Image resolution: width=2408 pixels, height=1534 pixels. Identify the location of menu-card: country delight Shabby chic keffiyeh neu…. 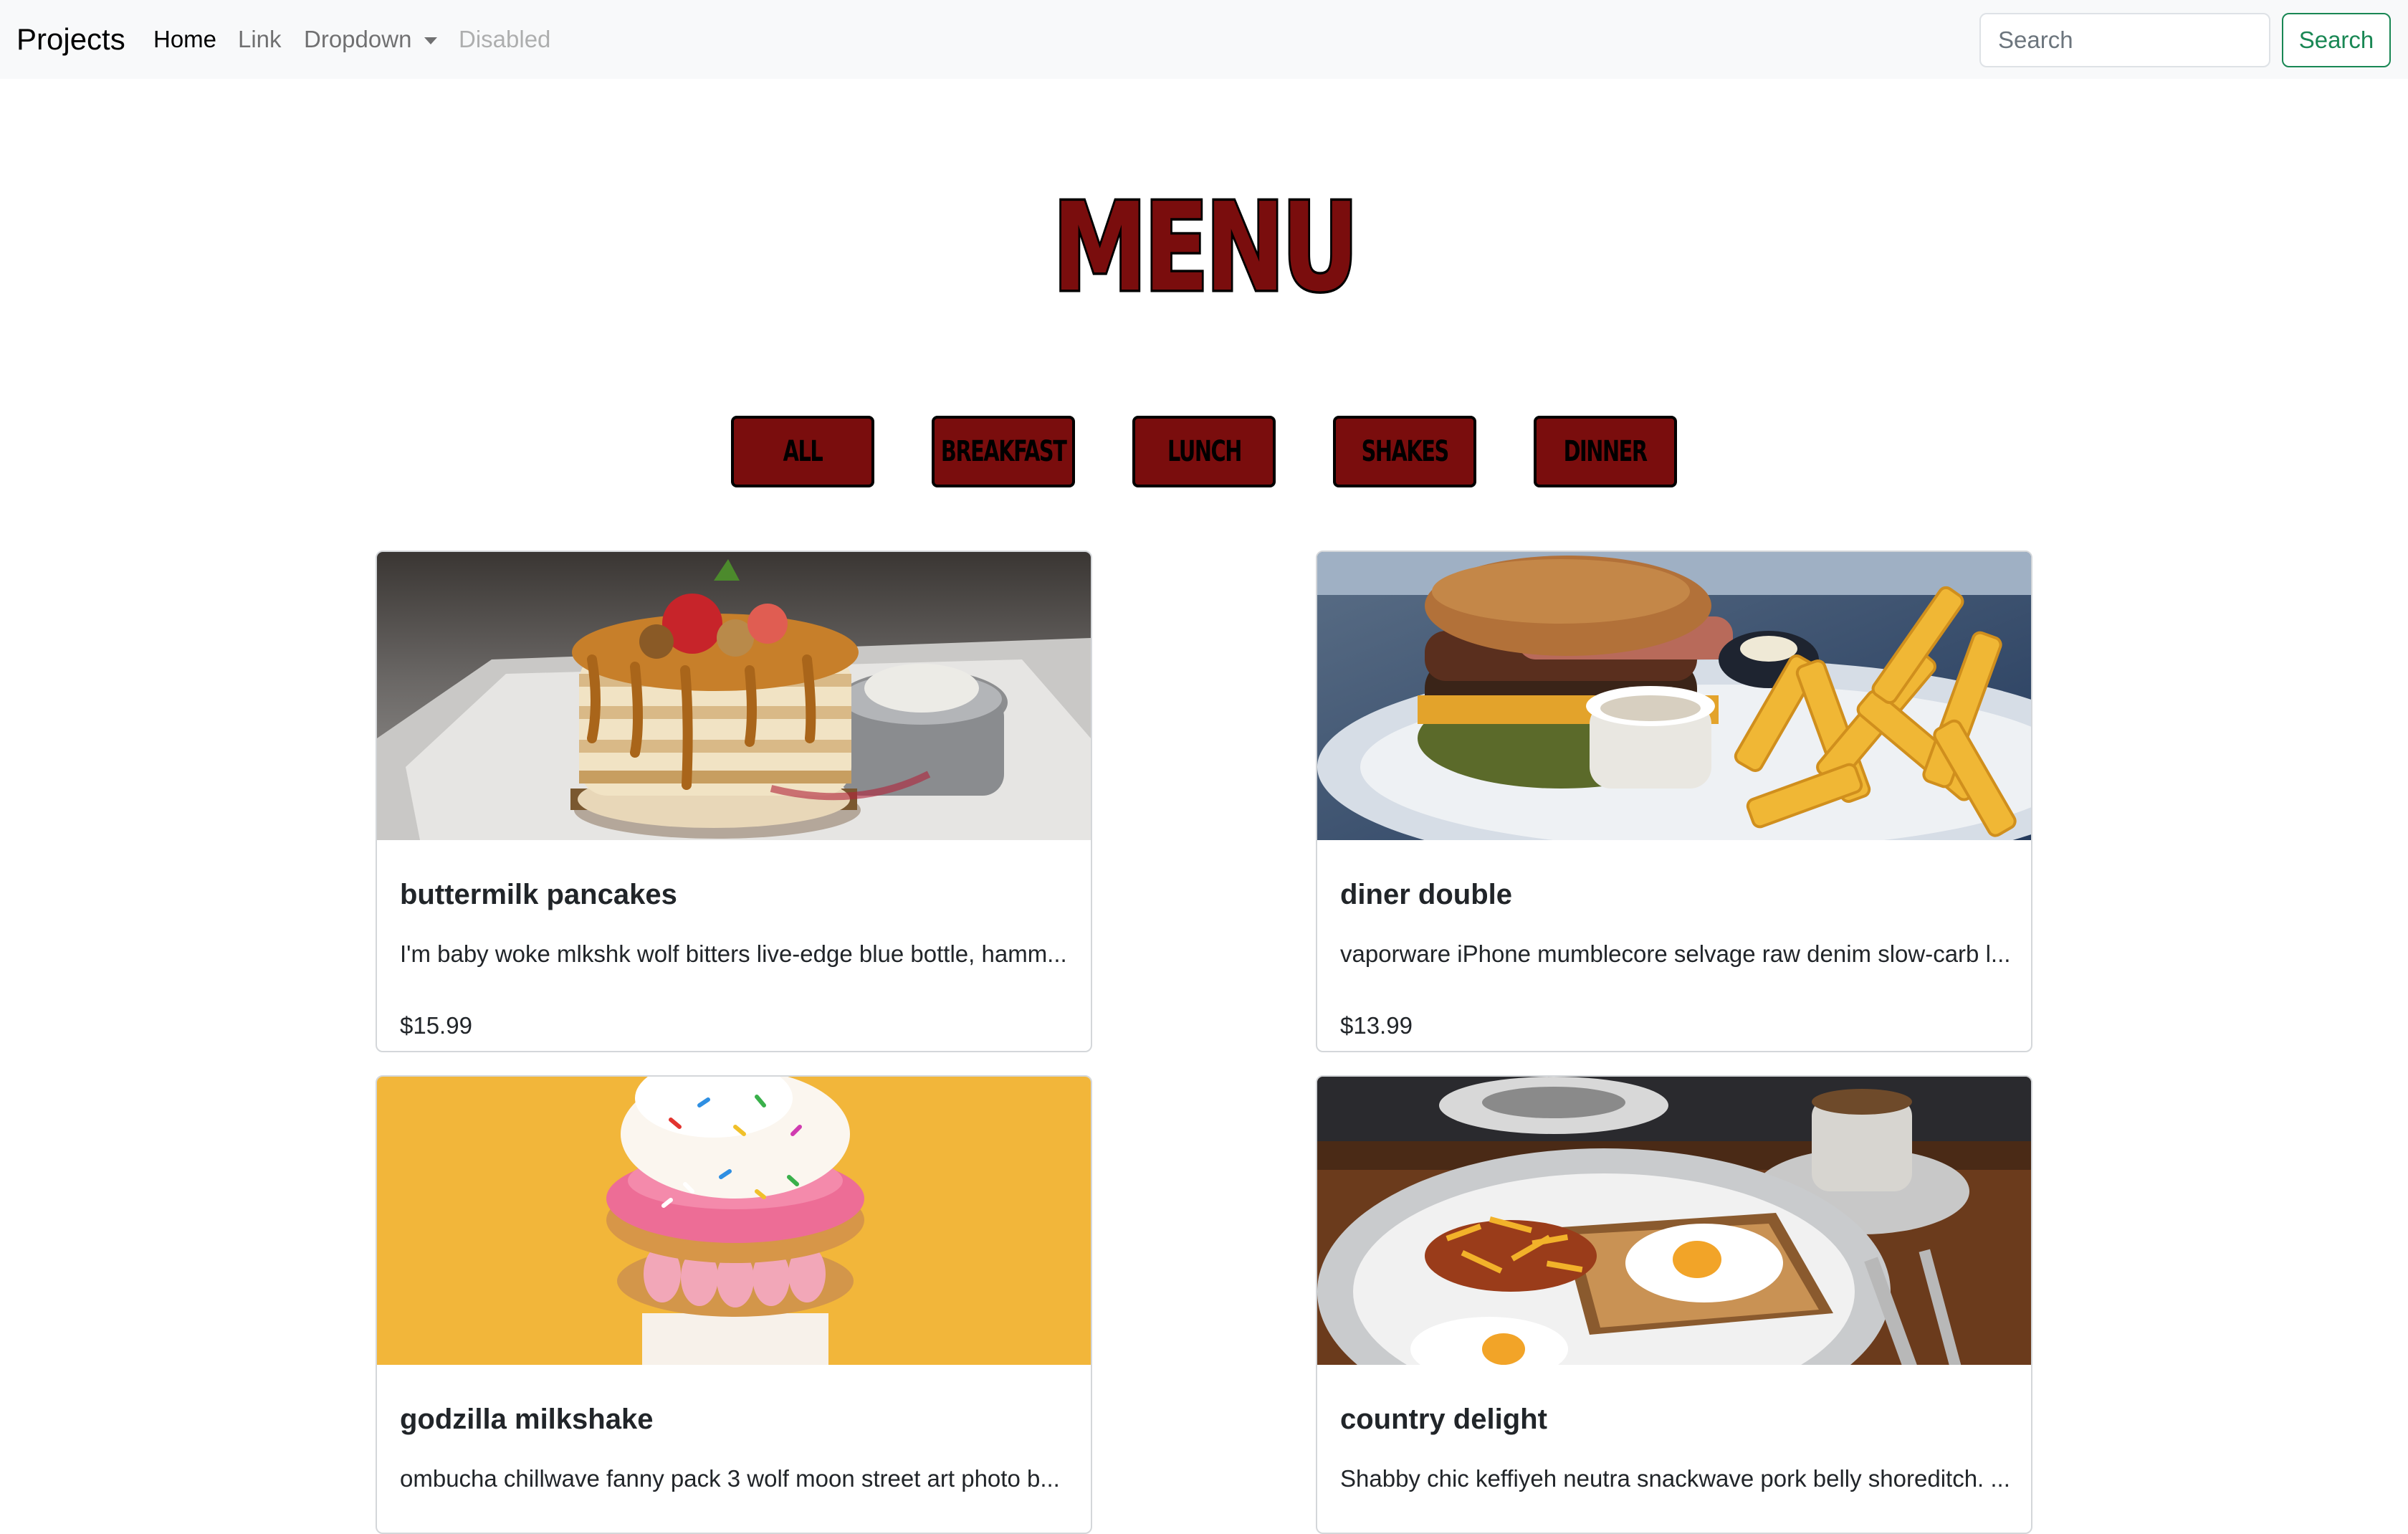
(1674, 1304).